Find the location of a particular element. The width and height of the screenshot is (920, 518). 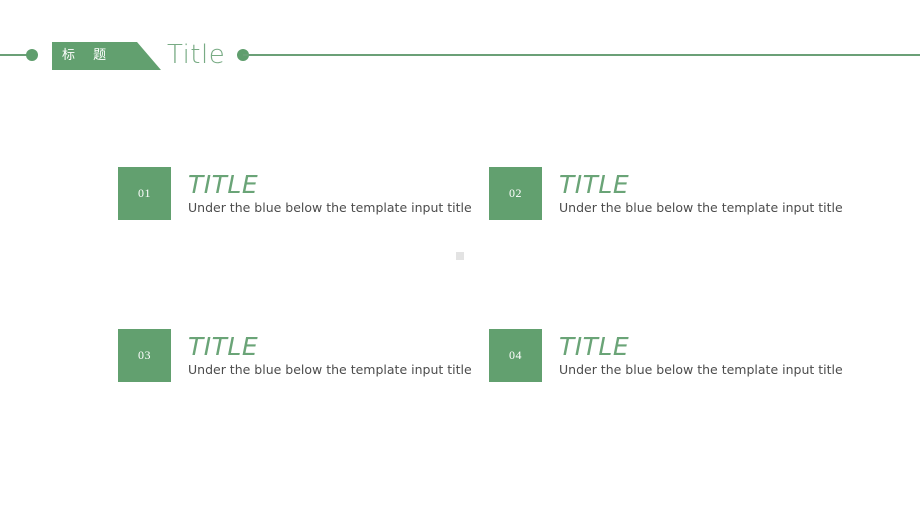

number-badge-label-03: 03 is located at coordinates (144, 355).